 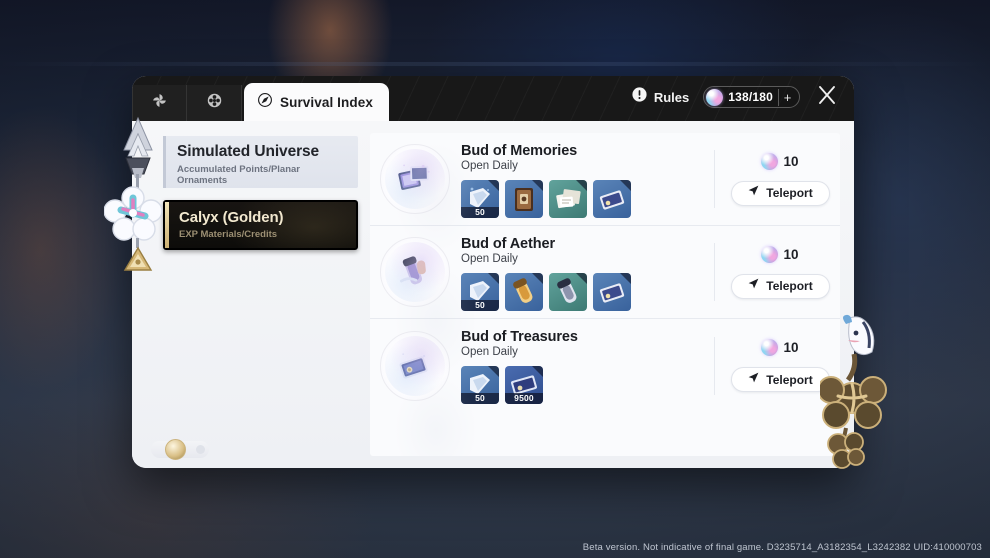 What do you see at coordinates (524, 398) in the screenshot?
I see `reward-qty: 9500` at bounding box center [524, 398].